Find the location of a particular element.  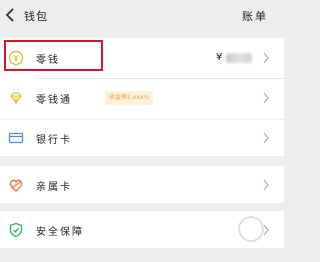

bank-group: 银行卡 is located at coordinates (142, 138).